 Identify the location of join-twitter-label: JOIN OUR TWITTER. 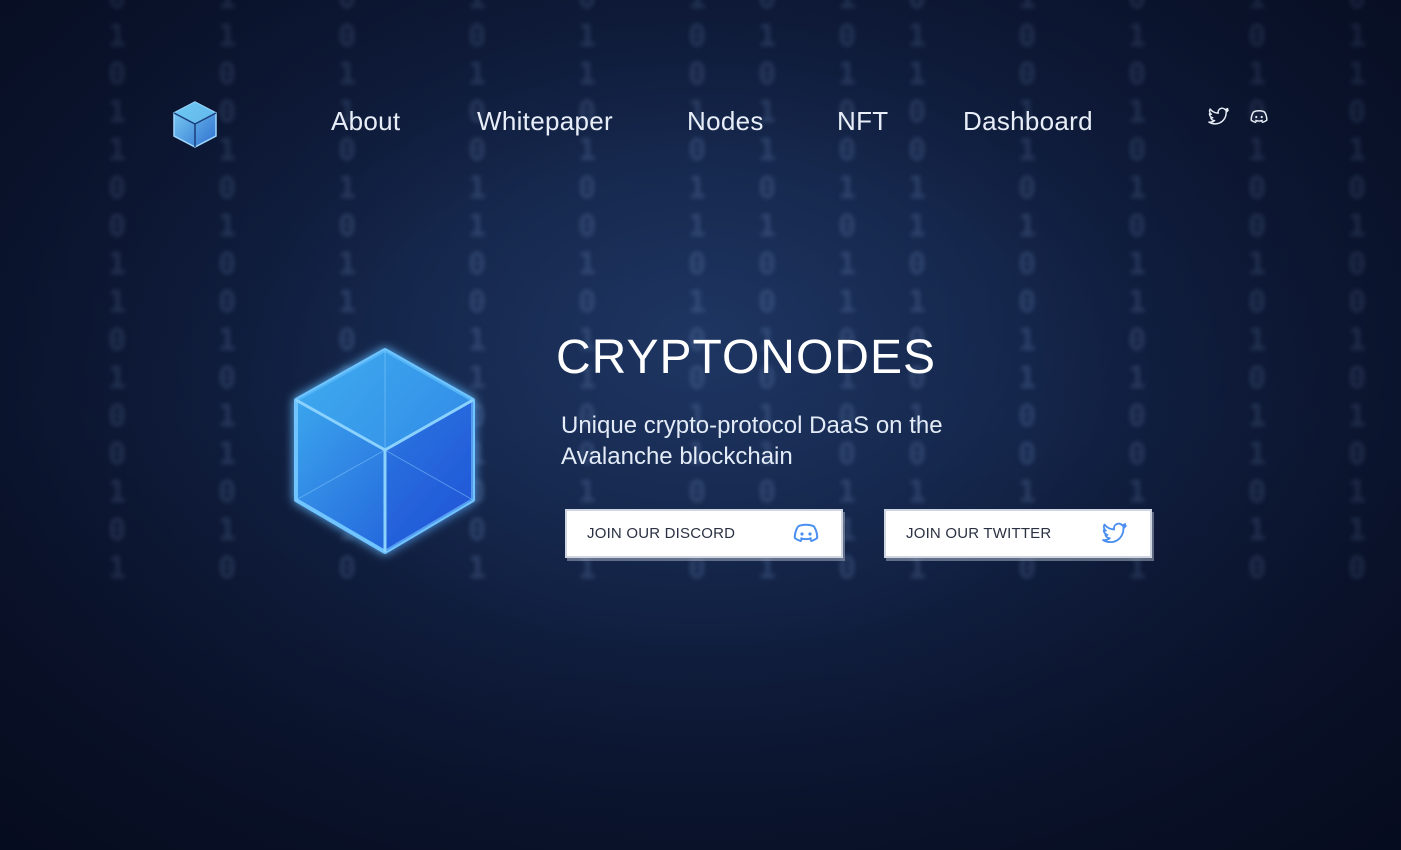
(979, 533).